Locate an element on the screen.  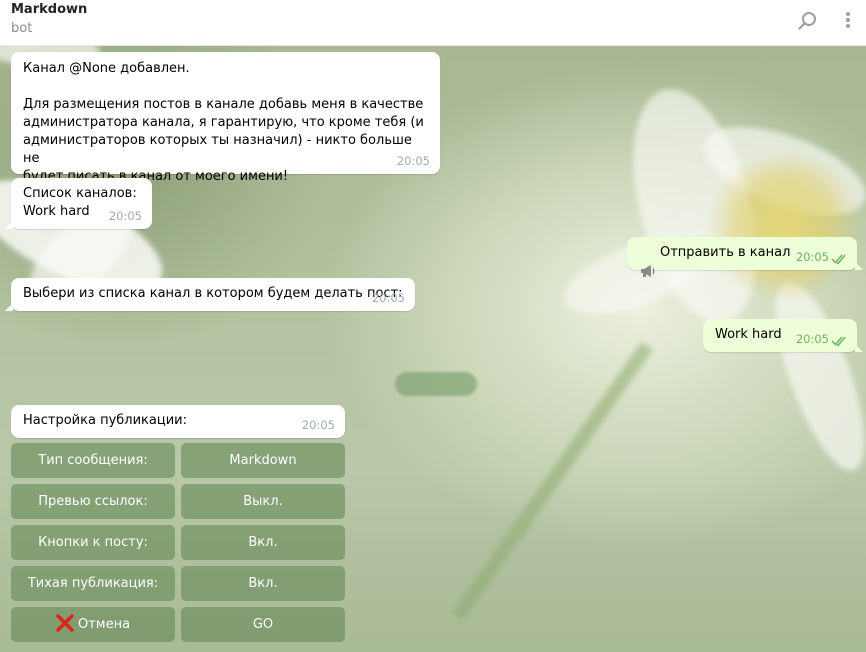
more-vertical-icon is located at coordinates (848, 21).